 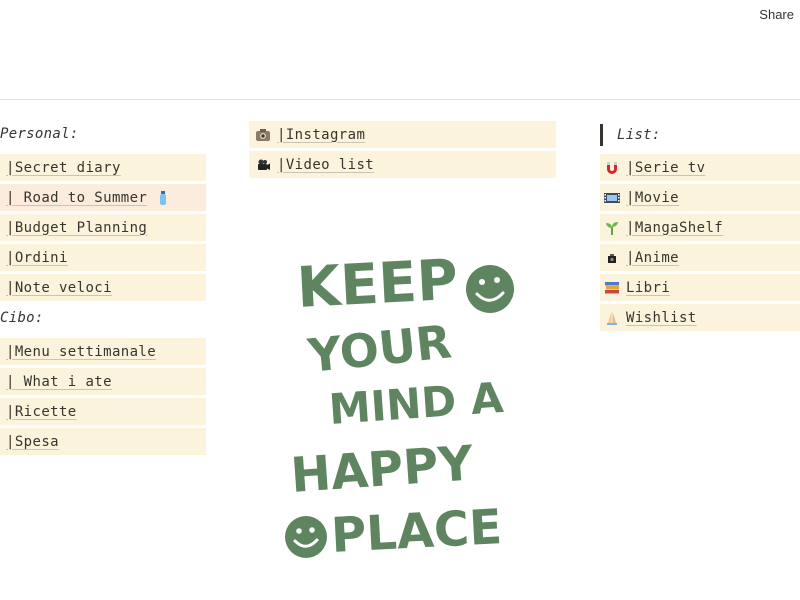 I want to click on page-link-wishlist: Wishlist, so click(x=700, y=317).